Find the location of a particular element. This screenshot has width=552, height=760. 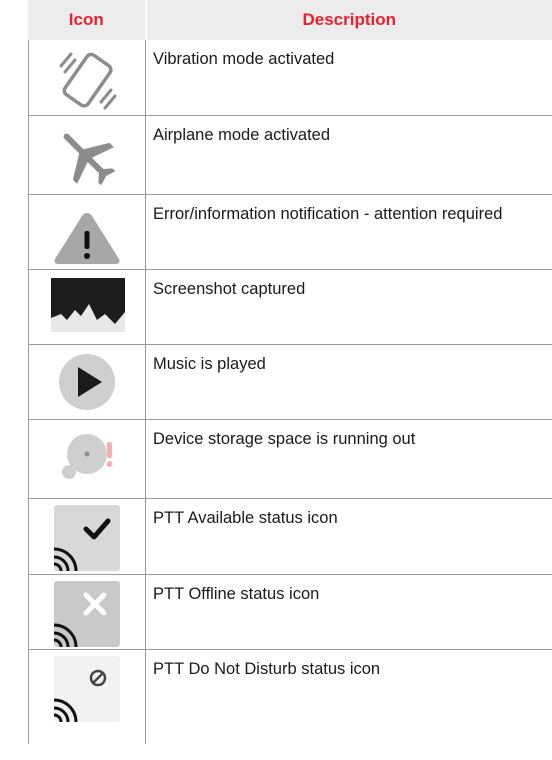

table-row: Screenshot captured is located at coordinates (290, 307).